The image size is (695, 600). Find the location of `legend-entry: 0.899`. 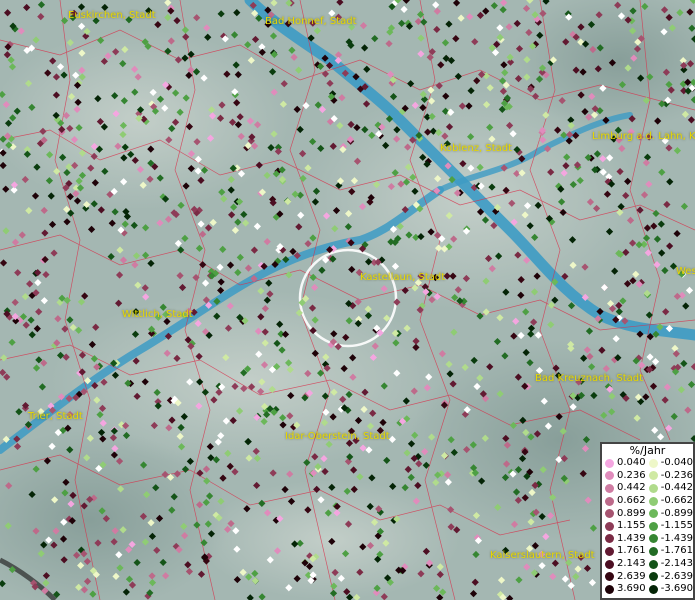

legend-entry: 0.899 is located at coordinates (624, 513).